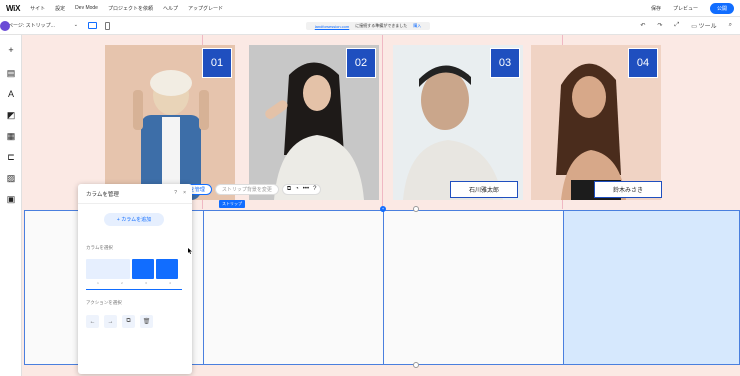 The width and height of the screenshot is (740, 376). I want to click on add-column-button: + カラムを追加, so click(134, 219).